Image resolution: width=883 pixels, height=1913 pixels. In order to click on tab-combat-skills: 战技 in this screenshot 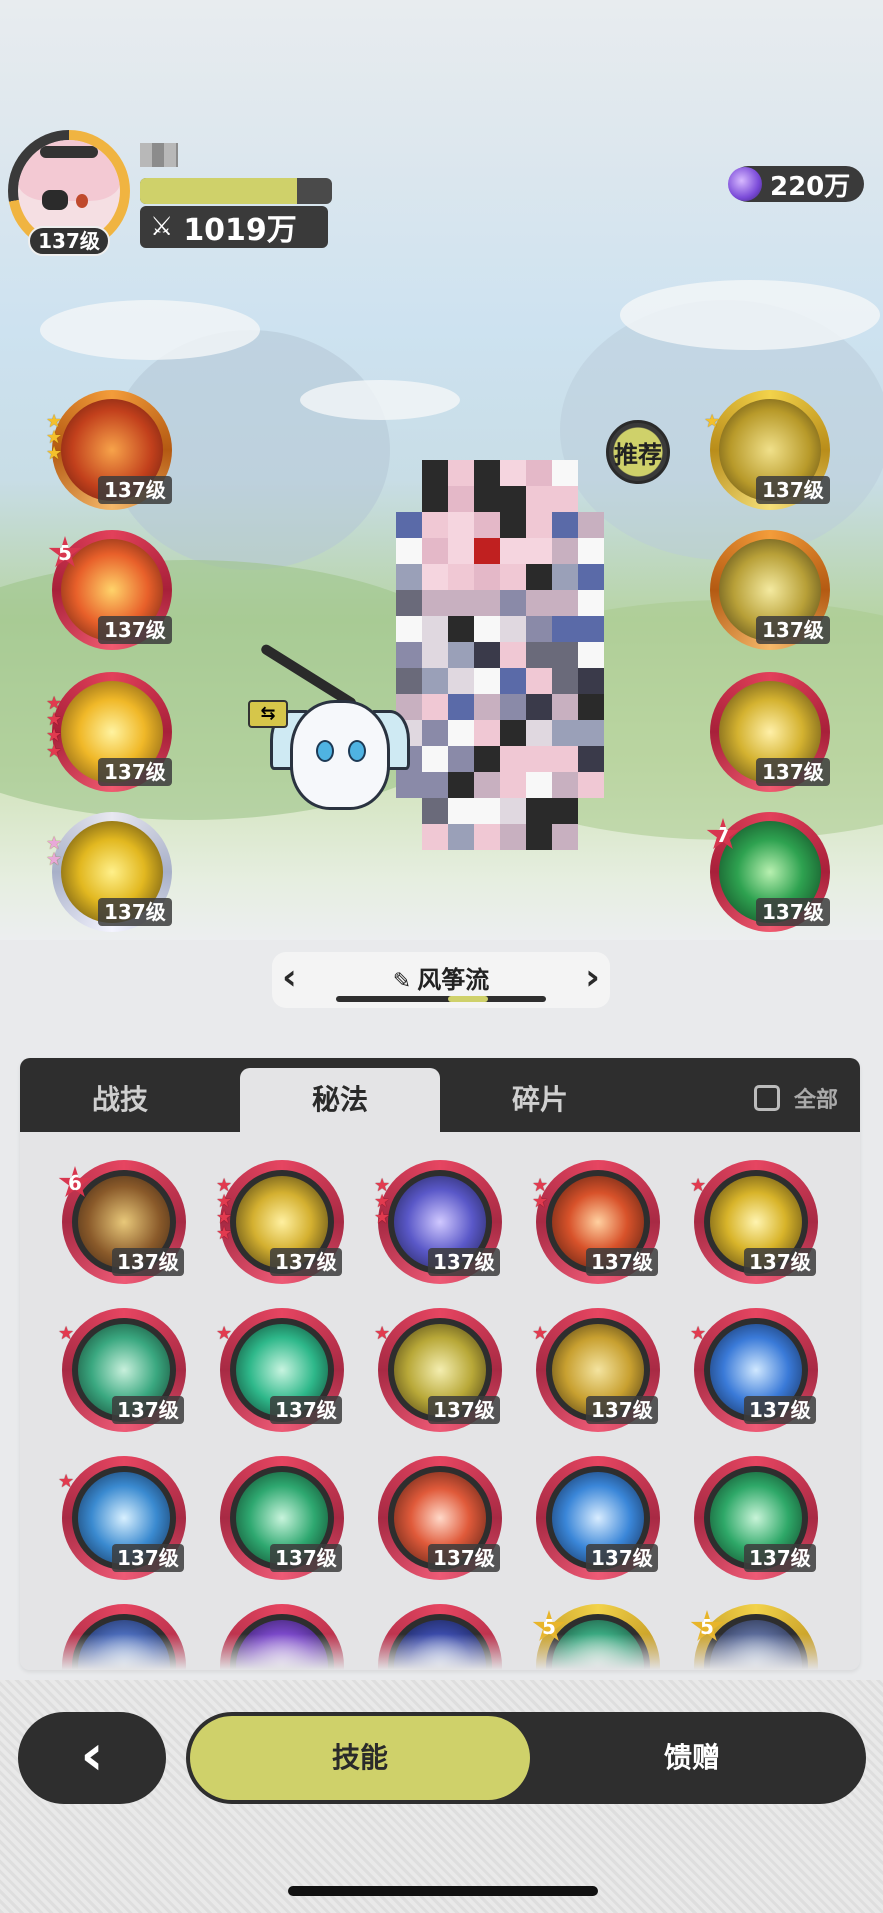, I will do `click(120, 1100)`.